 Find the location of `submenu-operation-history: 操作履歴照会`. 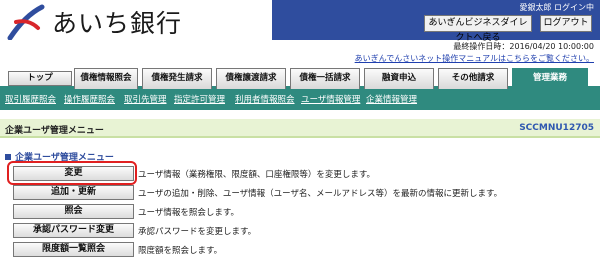

submenu-operation-history: 操作履歴照会 is located at coordinates (89, 99).